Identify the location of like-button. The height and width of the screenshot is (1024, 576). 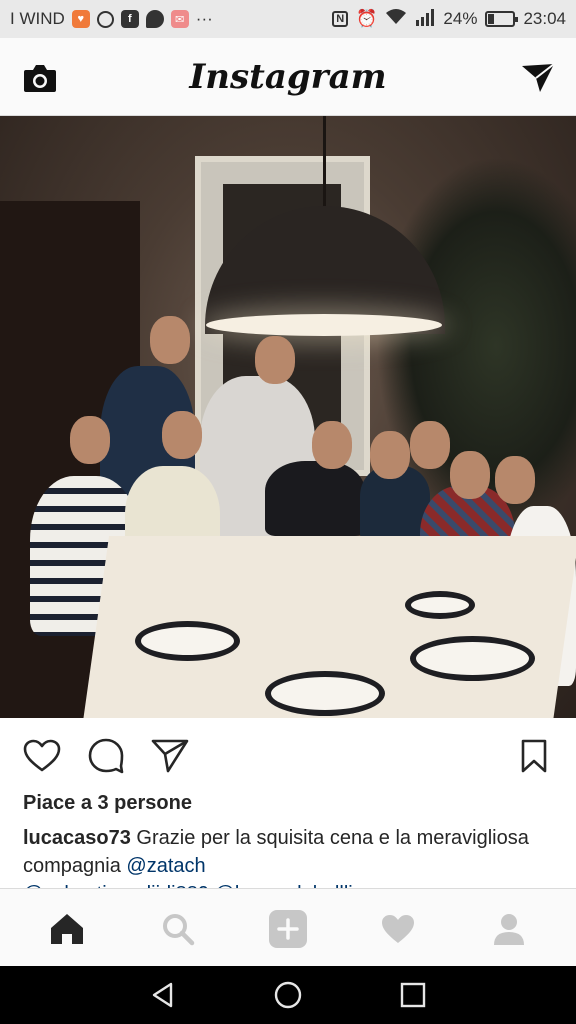
(42, 756).